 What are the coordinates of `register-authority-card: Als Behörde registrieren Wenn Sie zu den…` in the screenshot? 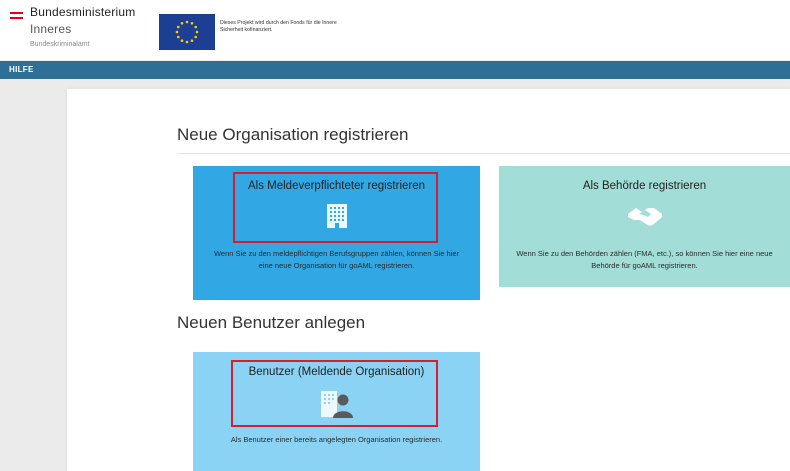 It's located at (644, 226).